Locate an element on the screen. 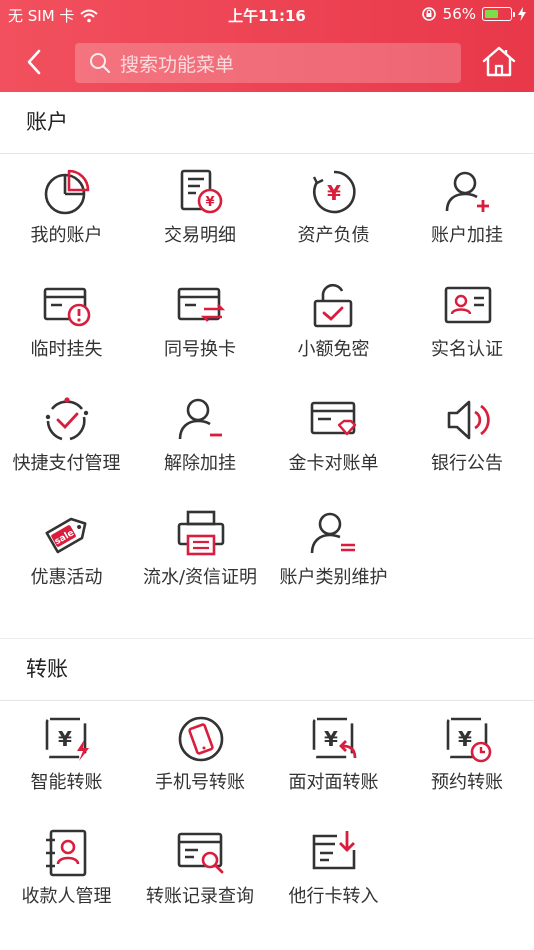 The width and height of the screenshot is (534, 950). menu-item-account: 小额免密 is located at coordinates (333, 326).